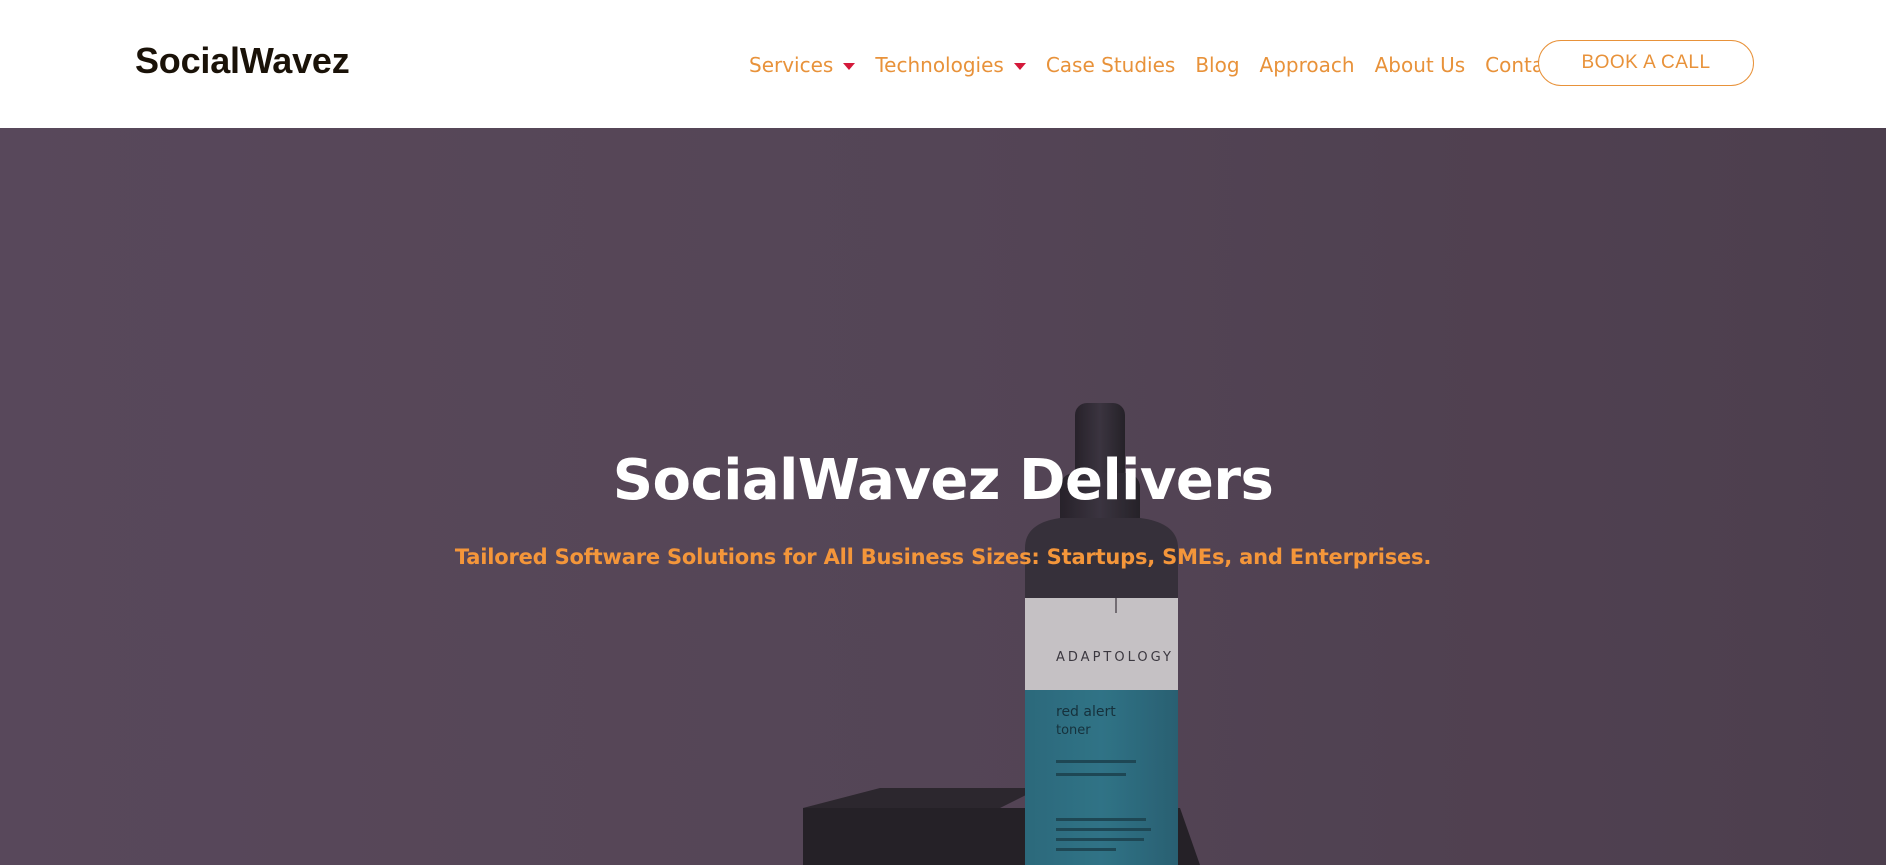 The image size is (1886, 865). Describe the element at coordinates (242, 61) in the screenshot. I see `site-logo: SocialWavez` at that location.